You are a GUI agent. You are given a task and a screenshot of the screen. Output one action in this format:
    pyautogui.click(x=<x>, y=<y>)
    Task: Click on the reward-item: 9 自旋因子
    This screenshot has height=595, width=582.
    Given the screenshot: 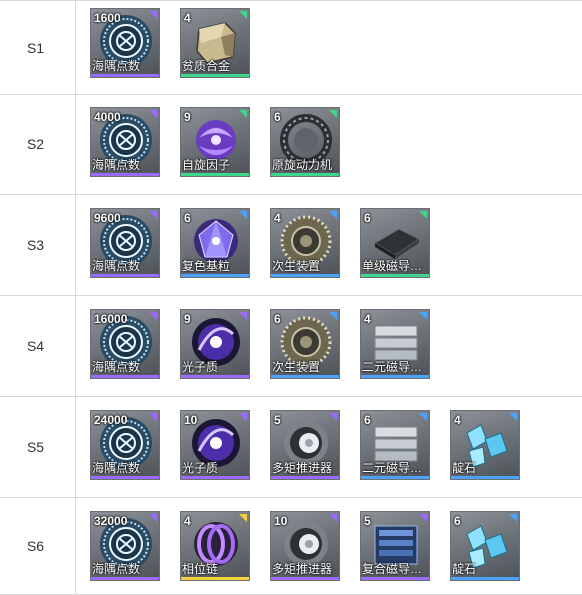 What is the action you would take?
    pyautogui.click(x=215, y=142)
    